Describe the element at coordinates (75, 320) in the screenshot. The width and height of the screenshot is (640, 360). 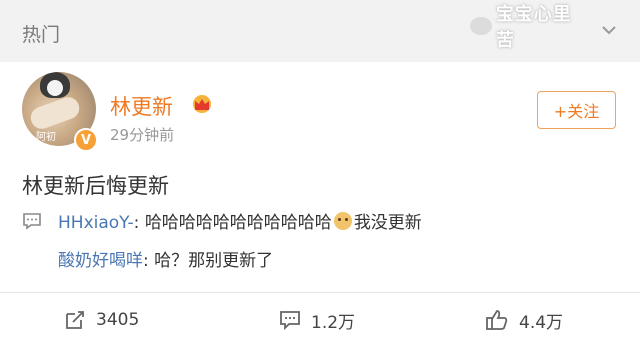
I see `repost-icon` at that location.